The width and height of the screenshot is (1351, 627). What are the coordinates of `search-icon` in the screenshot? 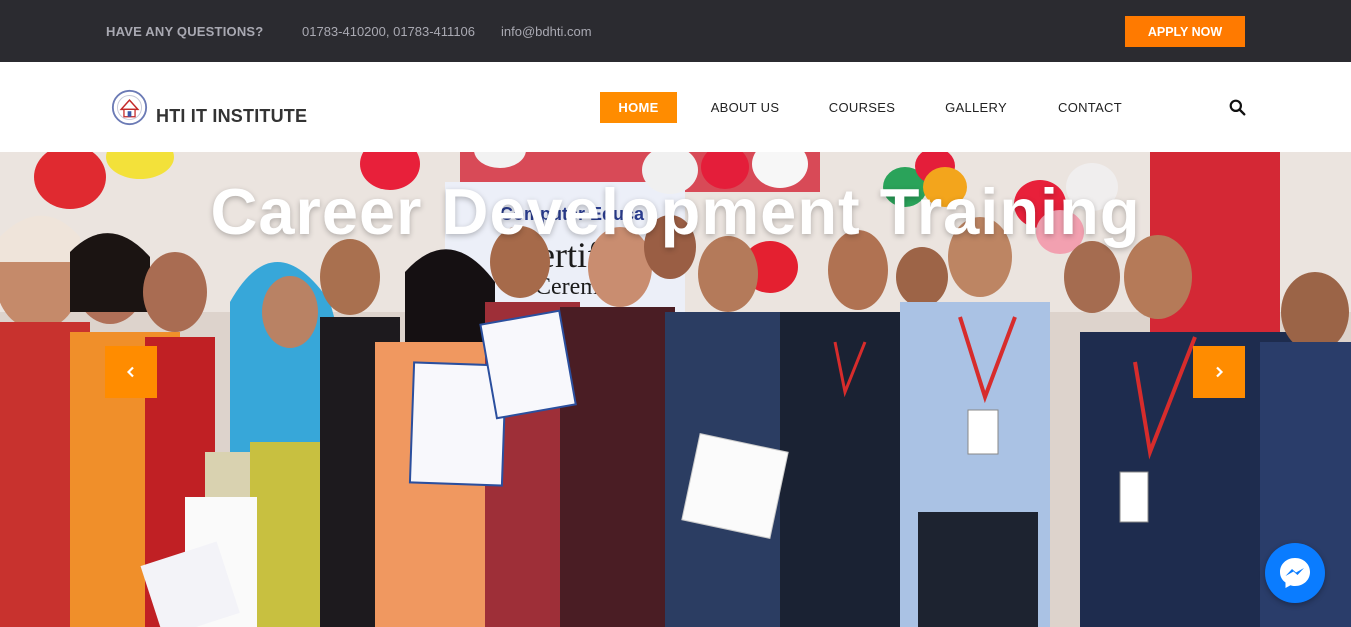 It's located at (1237, 107).